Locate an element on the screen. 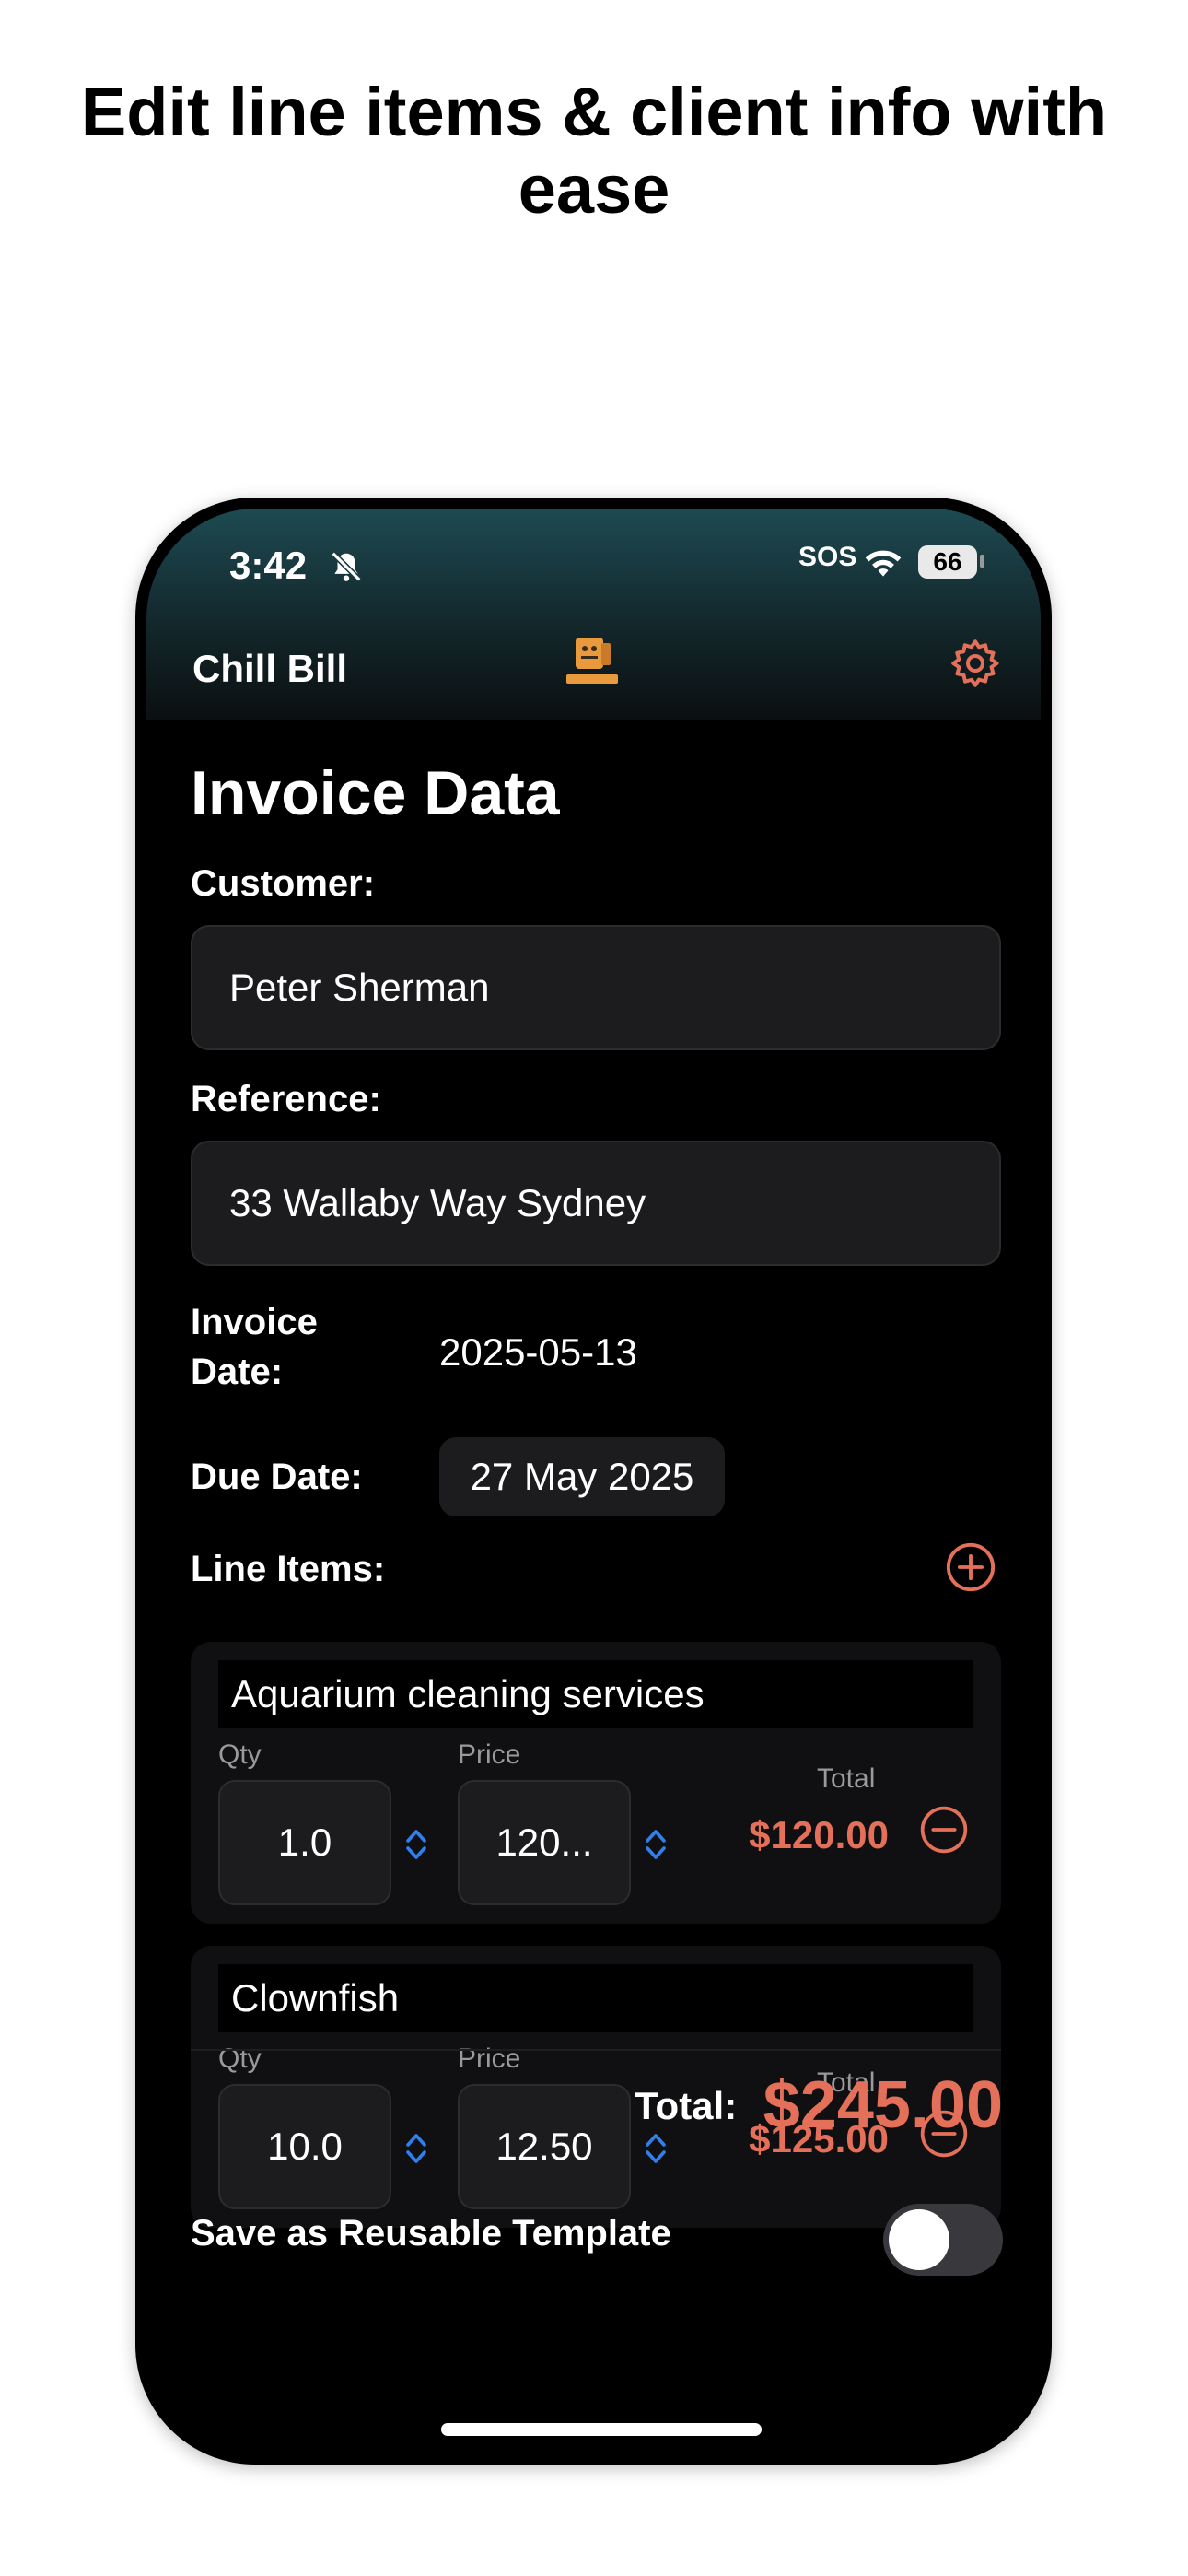 This screenshot has height=2576, width=1188. line-items-label: Line Items: is located at coordinates (288, 1569).